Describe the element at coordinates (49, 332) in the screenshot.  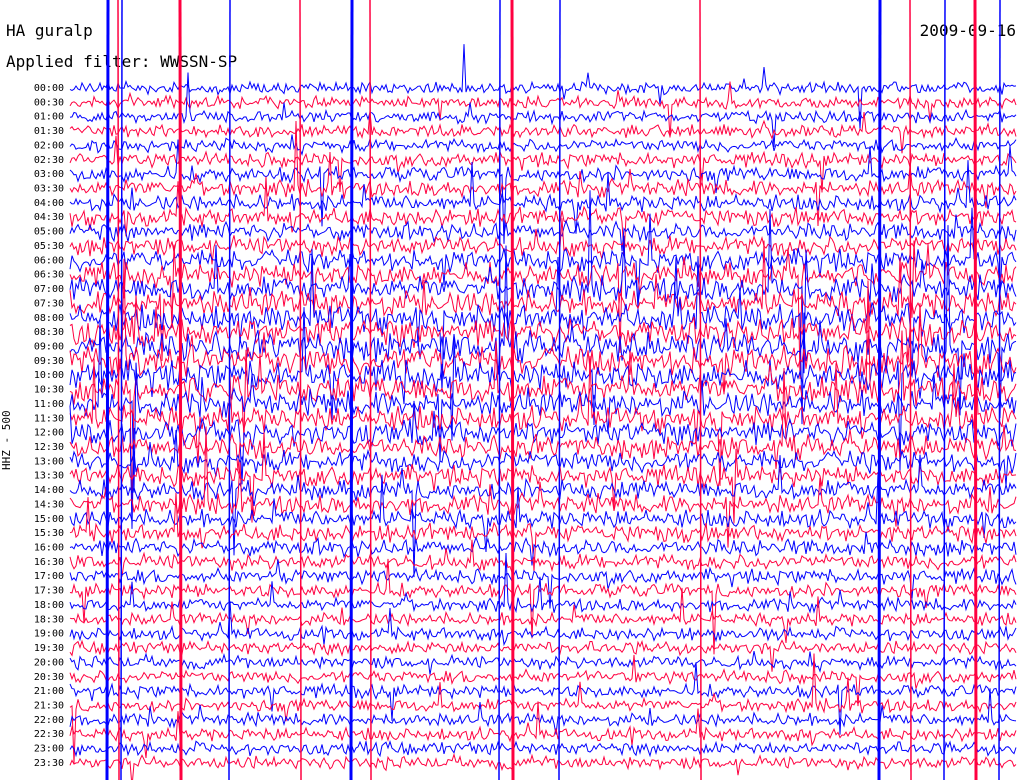
I see `row-time-label: 08:30` at that location.